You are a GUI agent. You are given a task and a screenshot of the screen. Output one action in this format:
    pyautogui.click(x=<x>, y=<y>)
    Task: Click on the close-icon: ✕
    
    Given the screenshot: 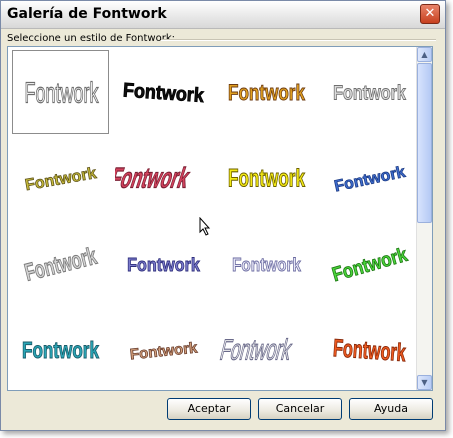 What is the action you would take?
    pyautogui.click(x=430, y=13)
    